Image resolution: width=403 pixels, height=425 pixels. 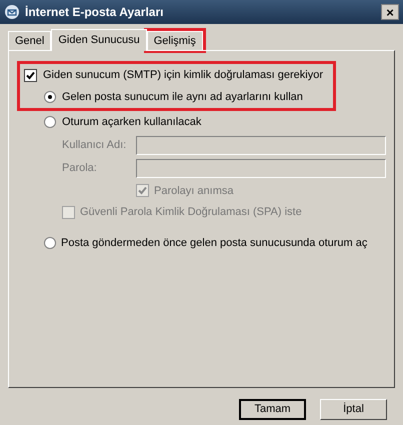 What do you see at coordinates (174, 40) in the screenshot?
I see `tab: Gelişmiş` at bounding box center [174, 40].